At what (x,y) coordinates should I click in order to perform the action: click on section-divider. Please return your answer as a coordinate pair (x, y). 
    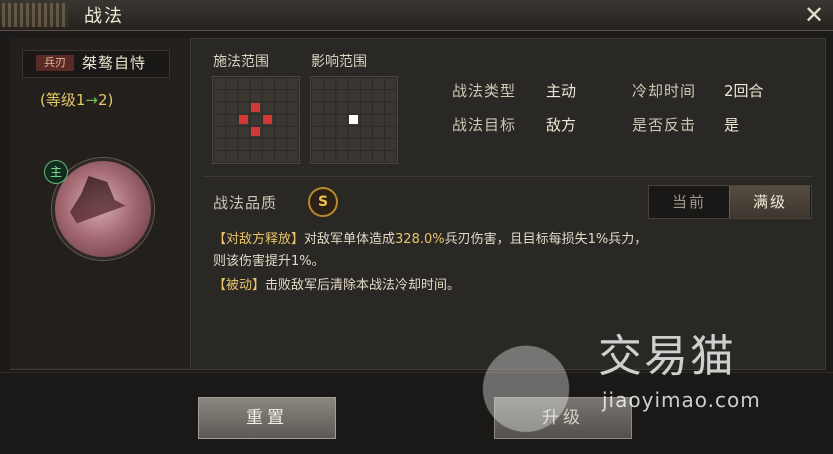
    Looking at the image, I should click on (508, 176).